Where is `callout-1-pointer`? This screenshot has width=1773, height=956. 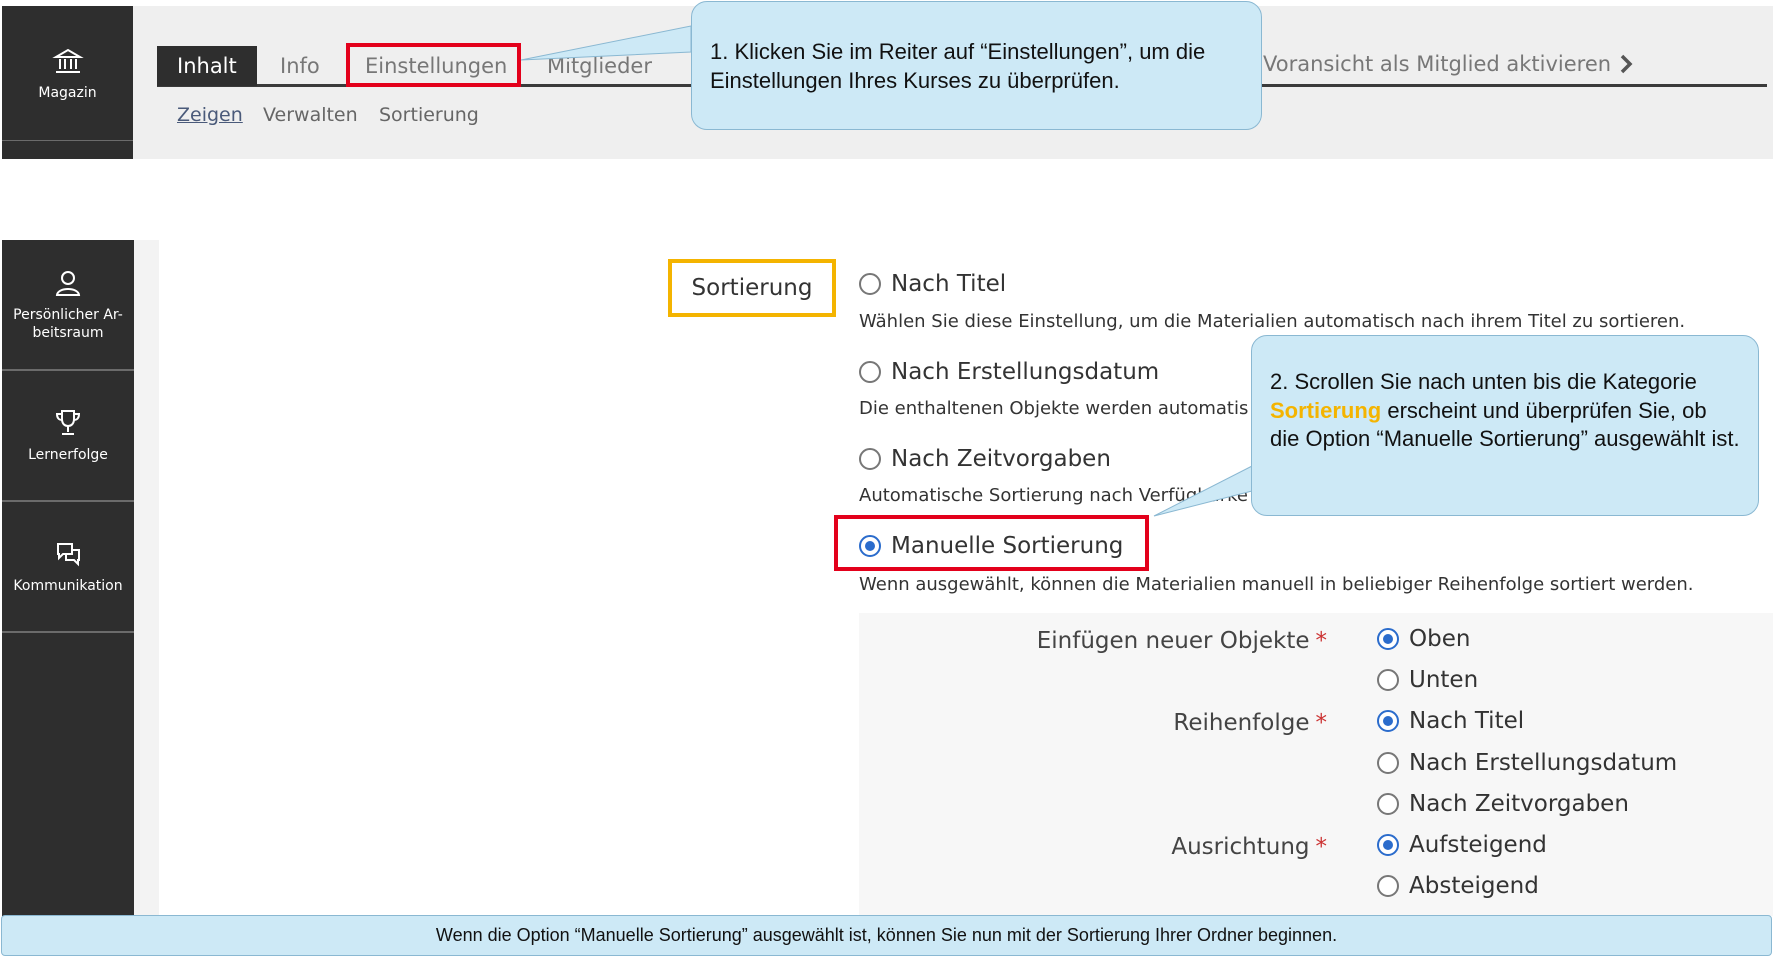 callout-1-pointer is located at coordinates (606, 43).